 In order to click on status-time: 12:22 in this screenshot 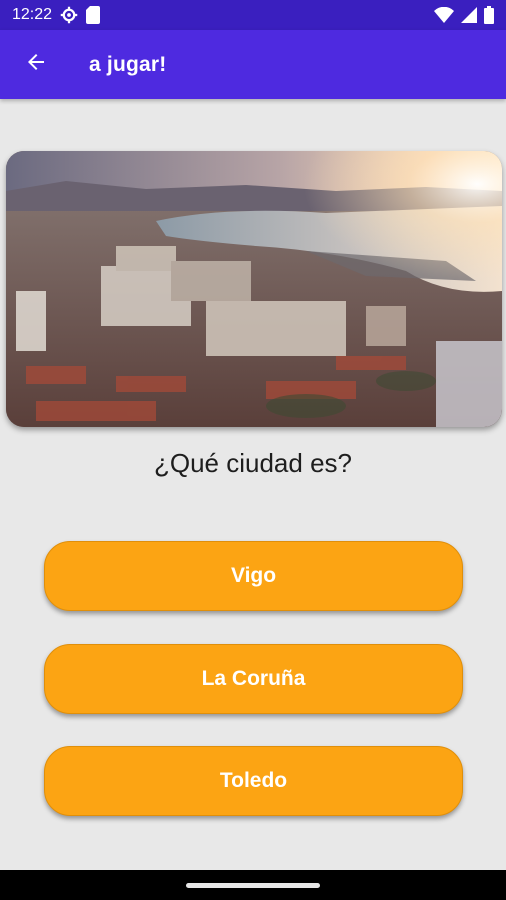, I will do `click(32, 14)`.